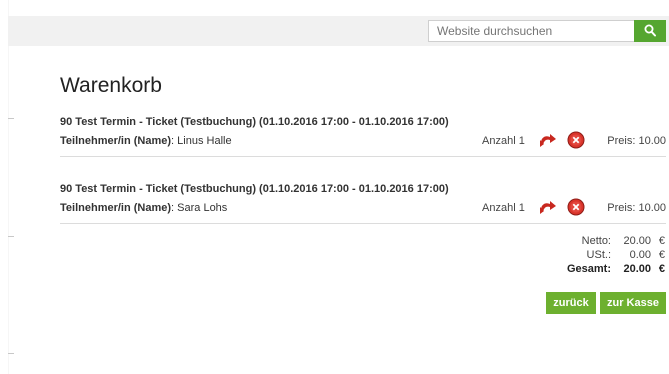  What do you see at coordinates (661, 241) in the screenshot?
I see `netto-currency: €` at bounding box center [661, 241].